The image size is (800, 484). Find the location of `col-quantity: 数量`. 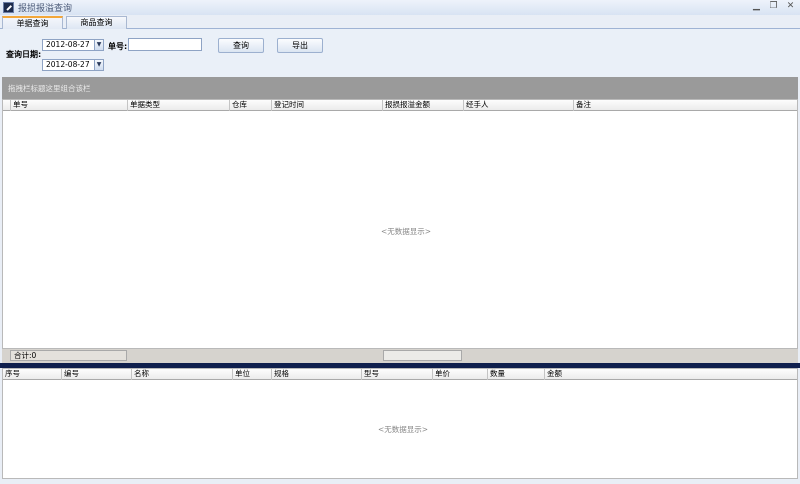

col-quantity: 数量 is located at coordinates (516, 374).